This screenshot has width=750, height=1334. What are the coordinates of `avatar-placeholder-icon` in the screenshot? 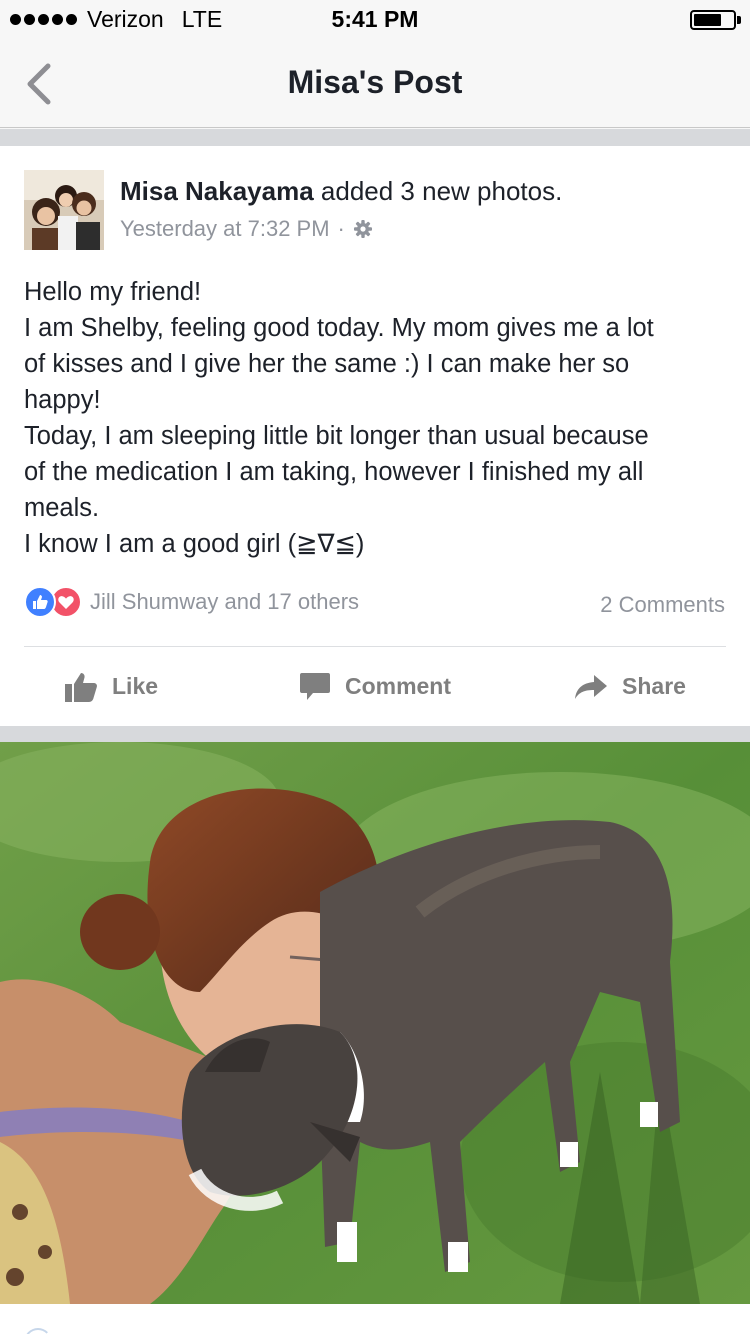 It's located at (38, 1331).